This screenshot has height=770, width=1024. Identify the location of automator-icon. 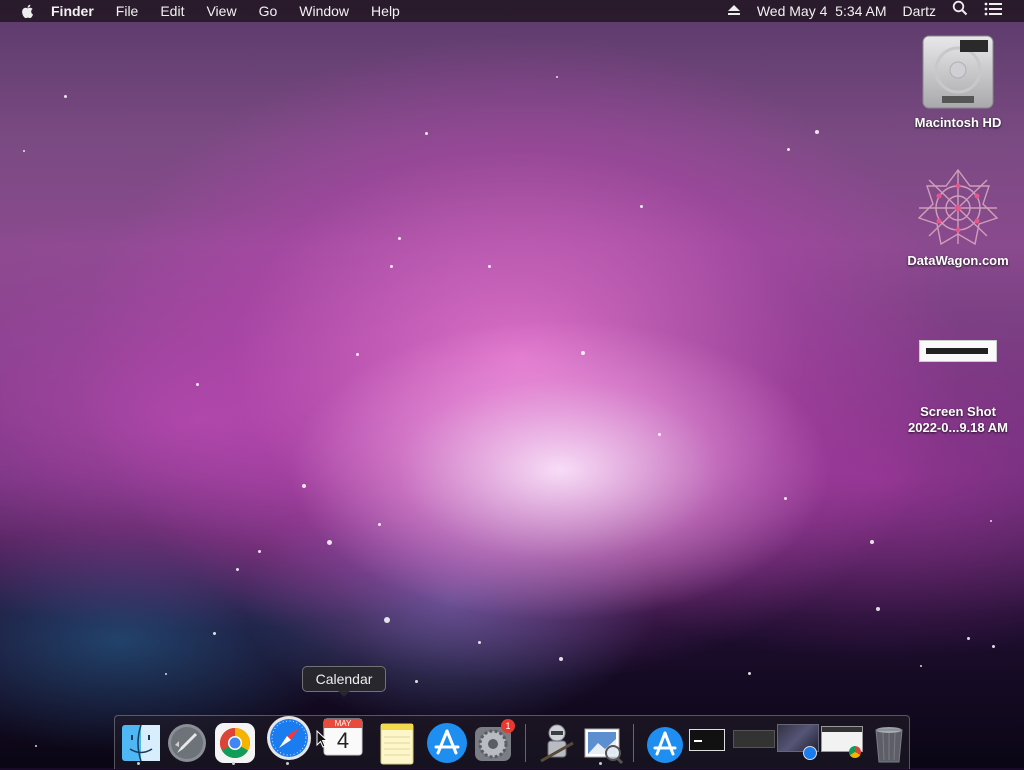
(557, 743).